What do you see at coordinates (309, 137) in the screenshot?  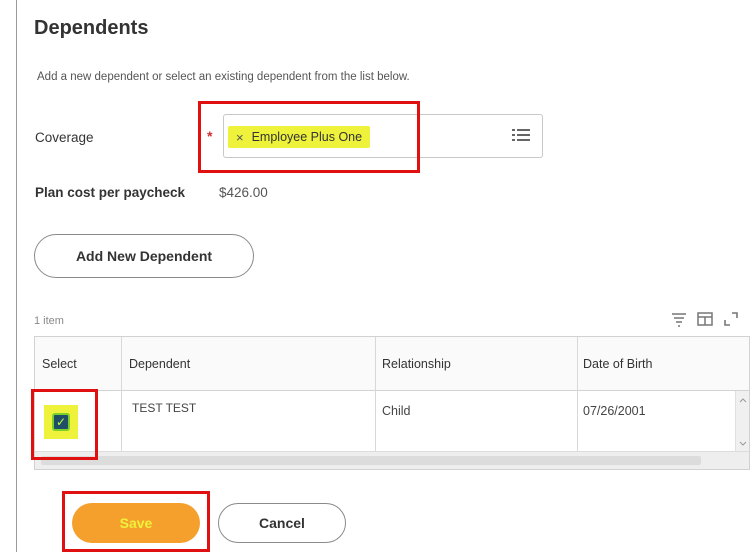 I see `coverage-annotation-box` at bounding box center [309, 137].